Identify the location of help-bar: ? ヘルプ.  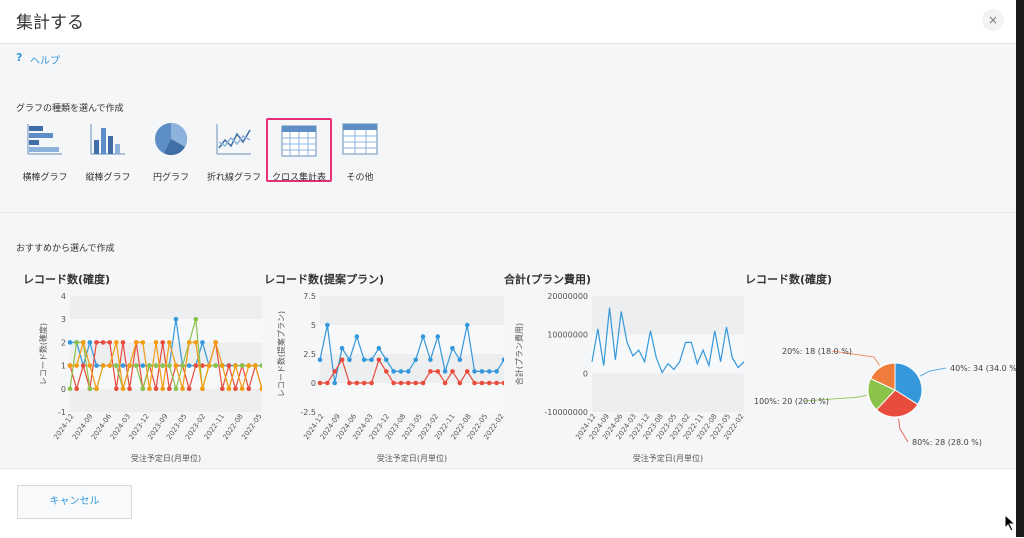
(508, 58).